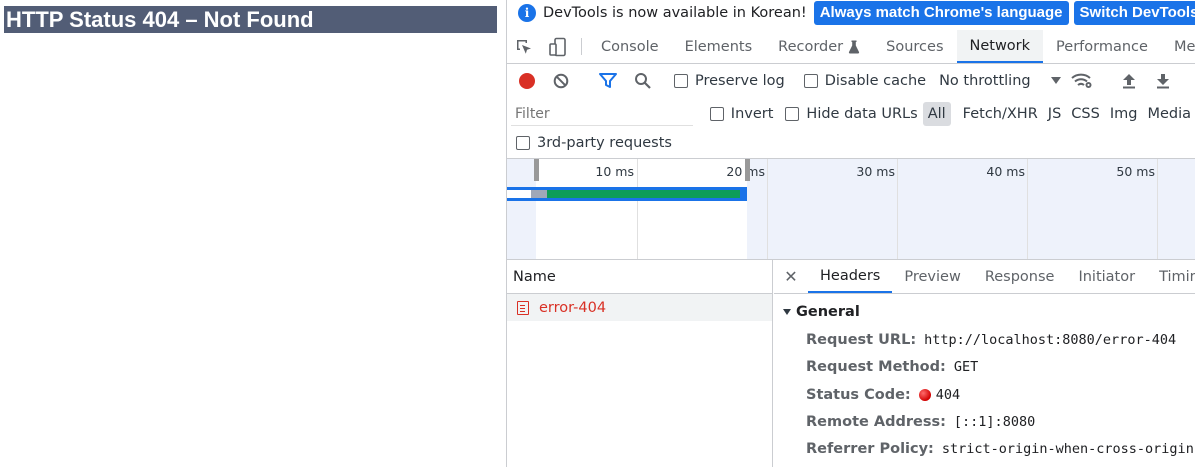 This screenshot has height=467, width=1195. I want to click on clear-button, so click(561, 80).